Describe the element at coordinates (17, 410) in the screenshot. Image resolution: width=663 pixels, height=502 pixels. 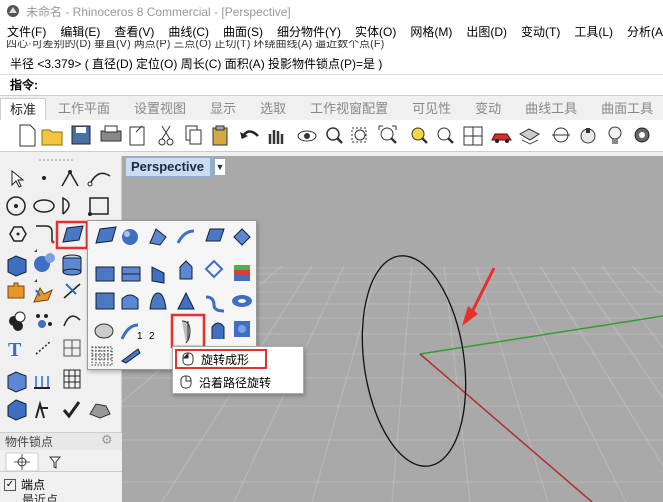
I see `render-icon` at that location.